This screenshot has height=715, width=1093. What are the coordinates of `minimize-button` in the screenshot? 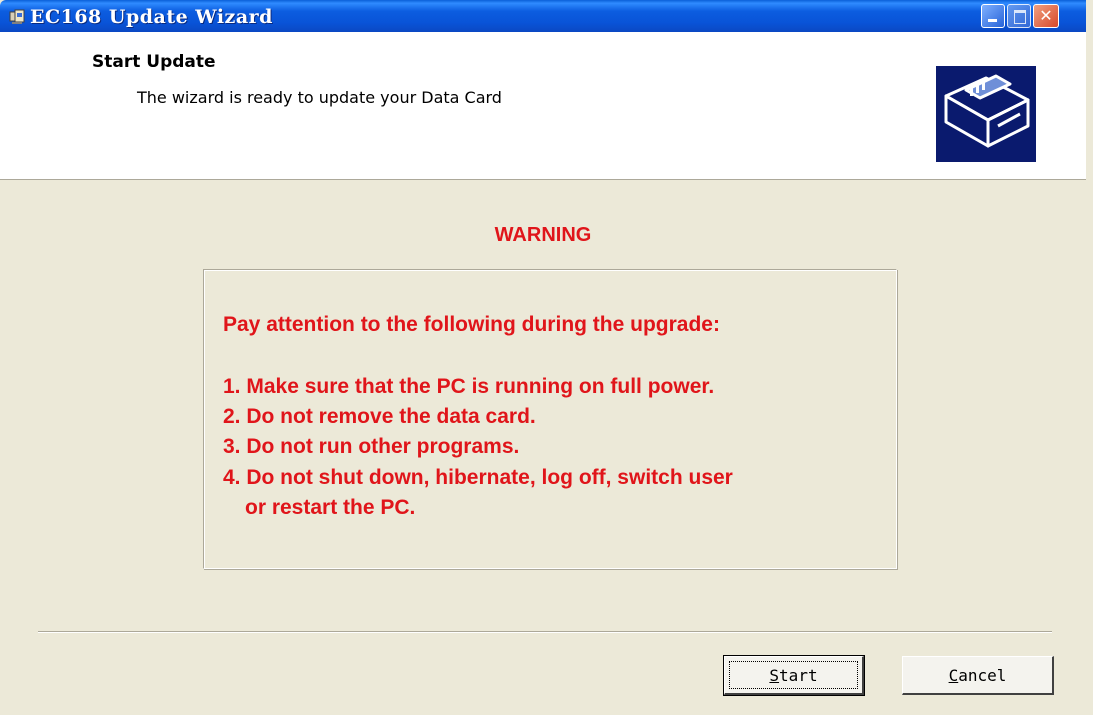 It's located at (993, 16).